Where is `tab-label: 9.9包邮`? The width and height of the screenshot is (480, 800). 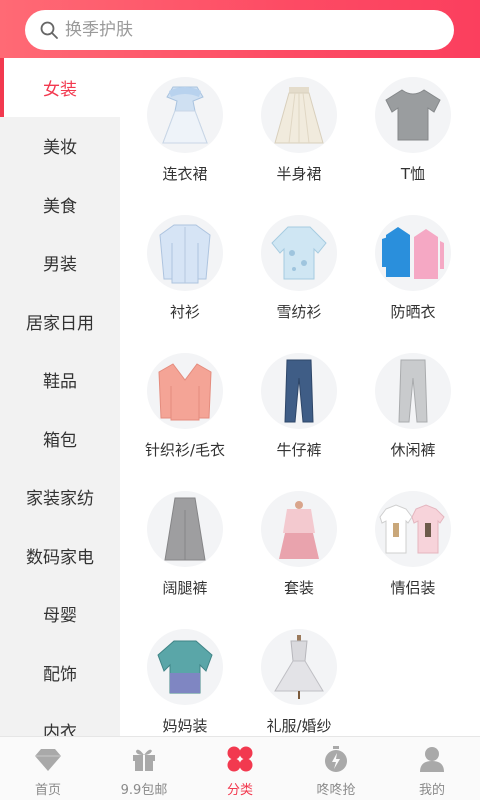
tab-label: 9.9包邮 is located at coordinates (144, 790).